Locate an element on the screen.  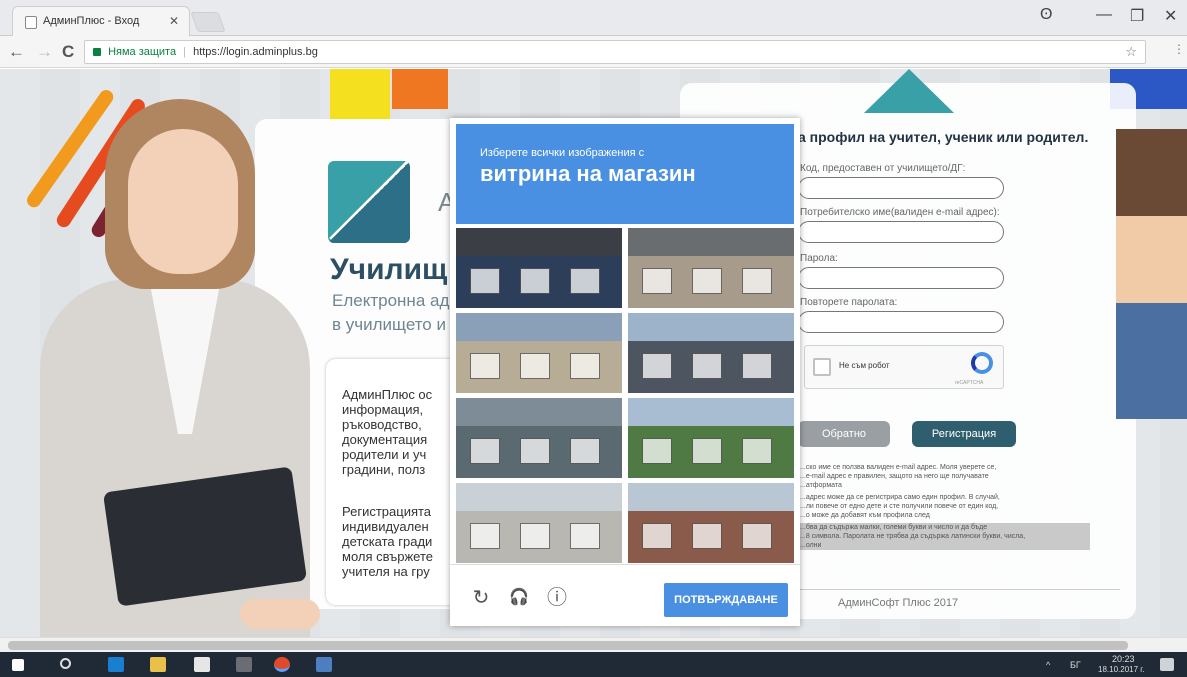
forward-arrow-icon: → is located at coordinates (44, 52).